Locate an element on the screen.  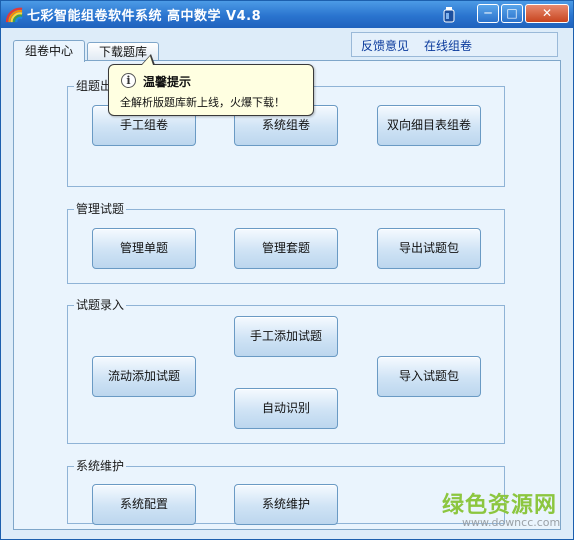
group-entry-title: 试题录入 is located at coordinates (100, 305).